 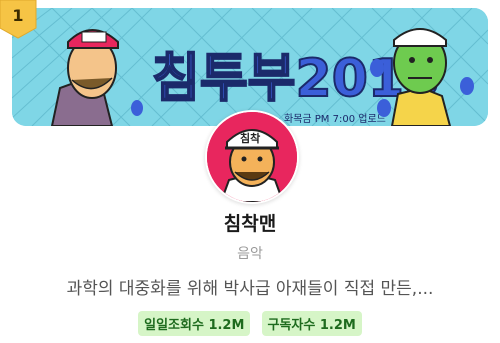 I want to click on channel-stats: 일일조회수 1.2M 구독자수 1.2M, so click(x=250, y=323).